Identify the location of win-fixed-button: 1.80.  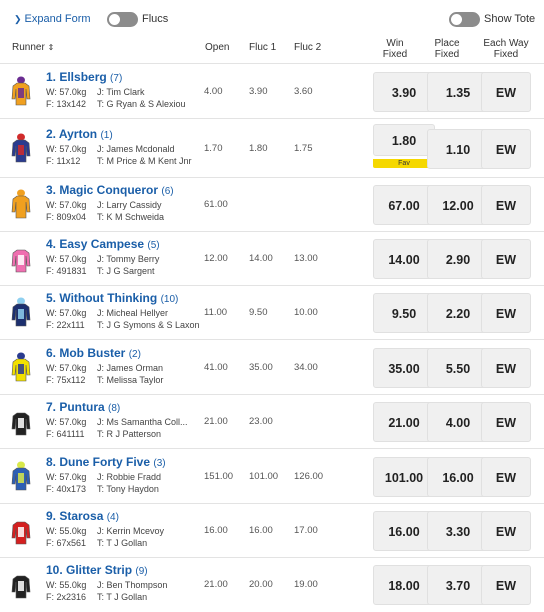
(404, 140).